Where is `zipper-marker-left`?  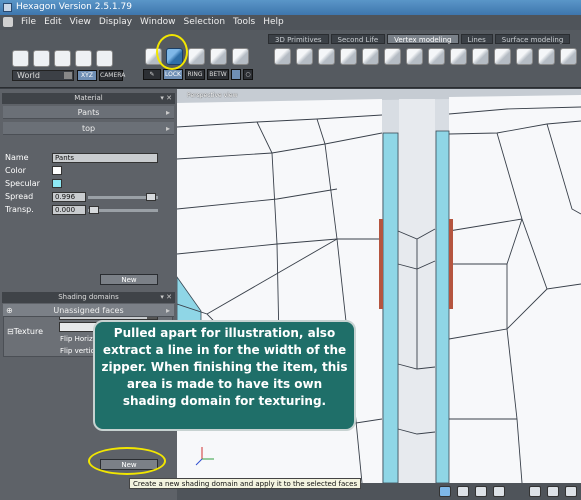
zipper-marker-left is located at coordinates (381, 264).